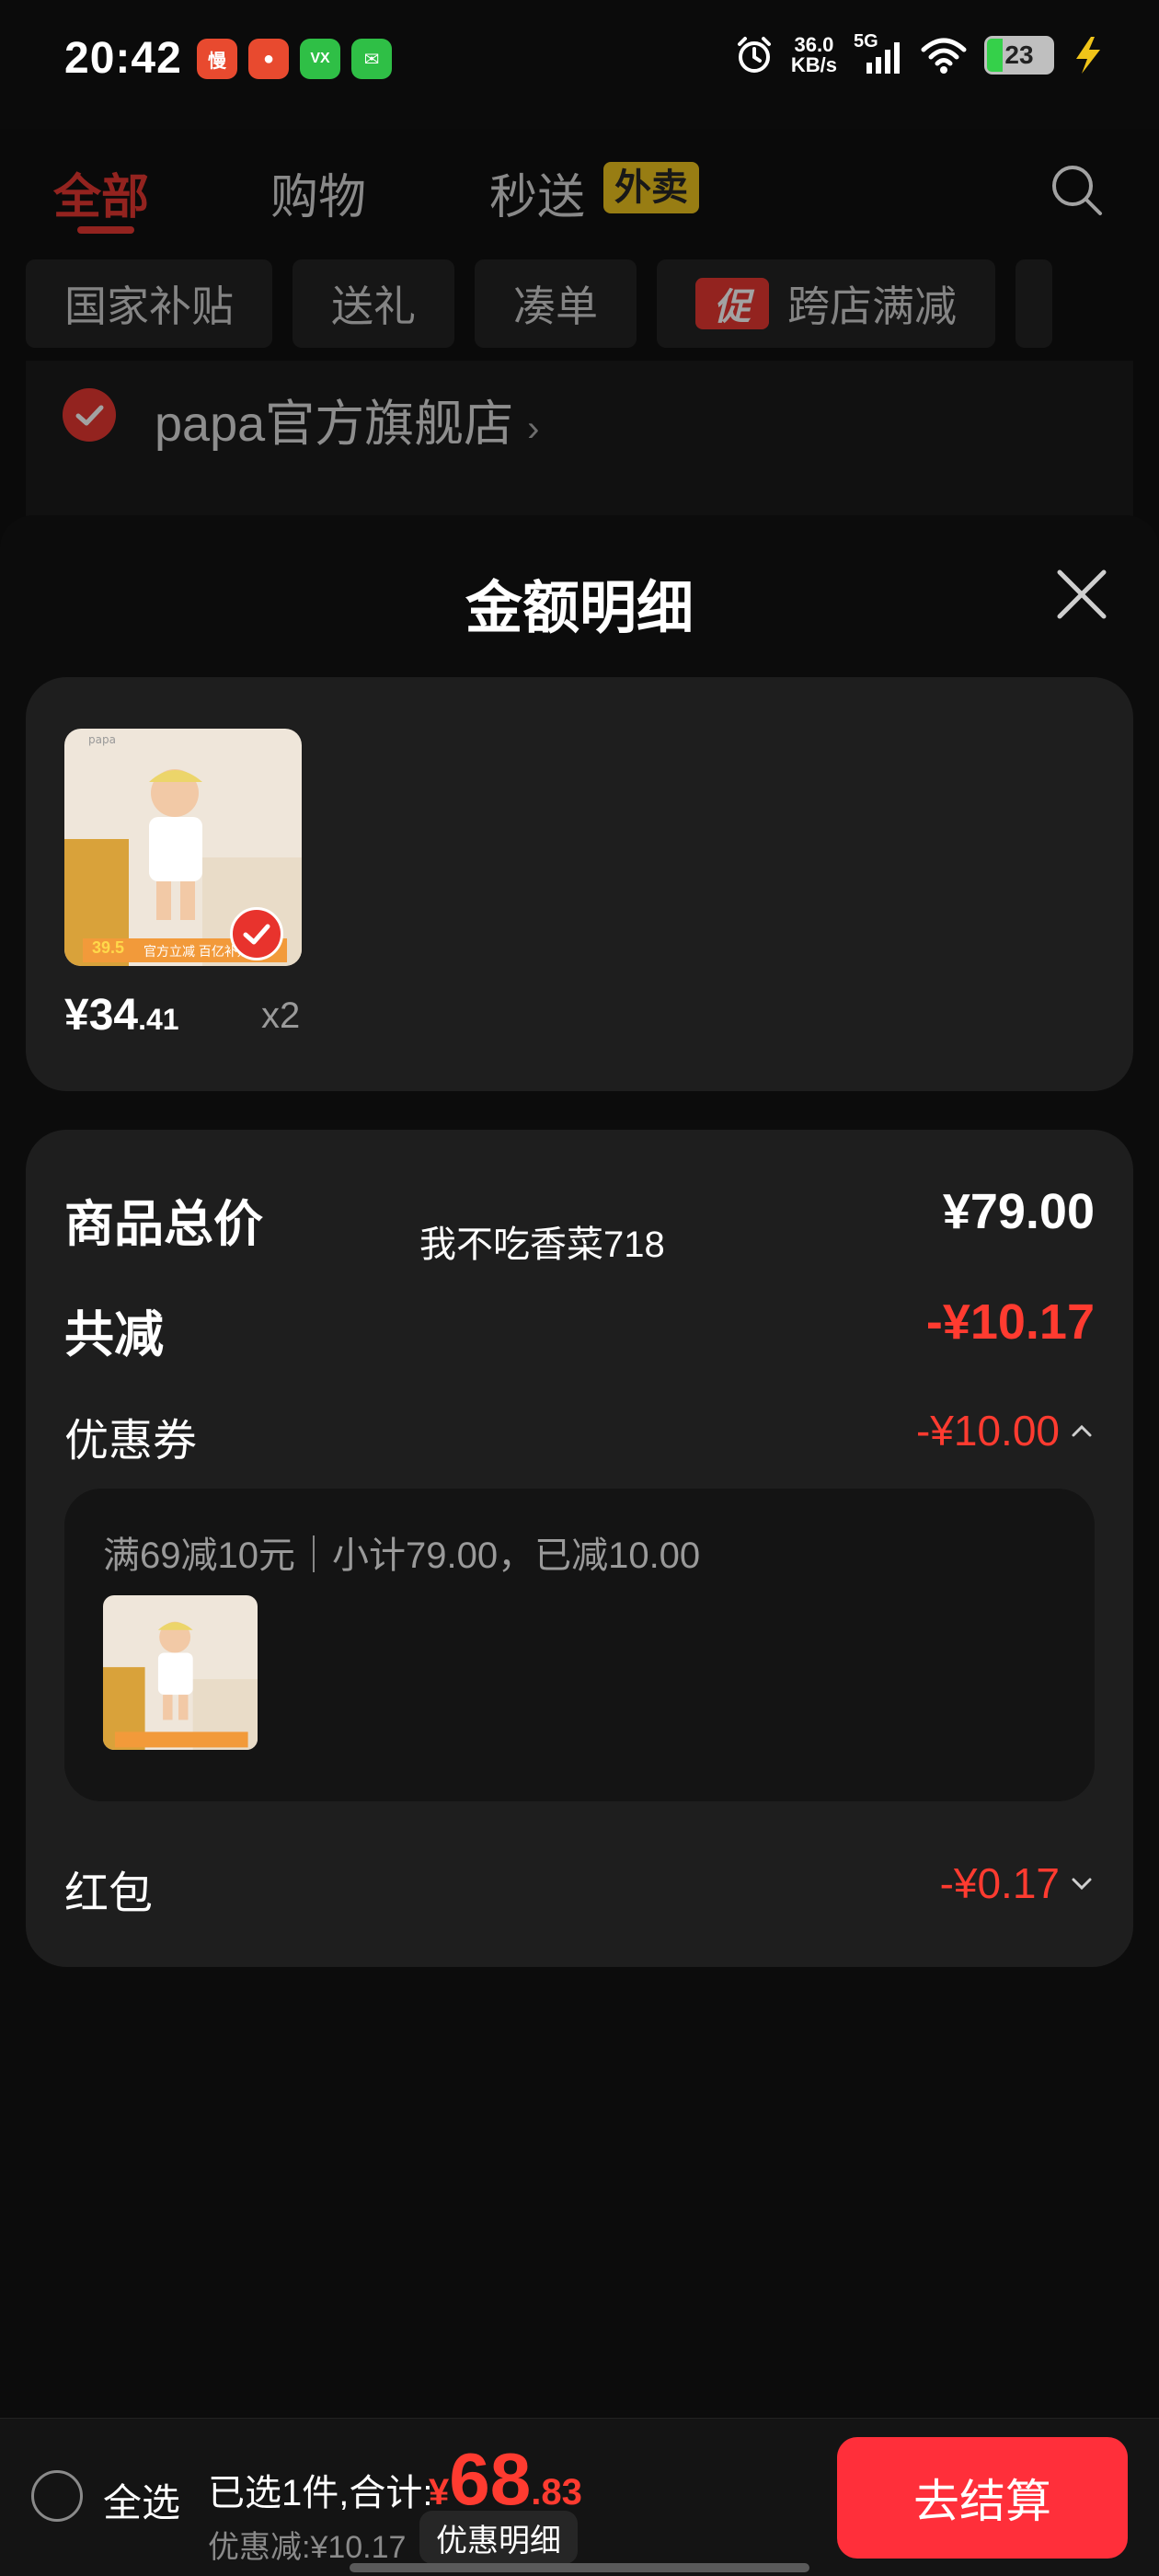 The image size is (1159, 2576). I want to click on chip-label: 跨店满减, so click(872, 306).